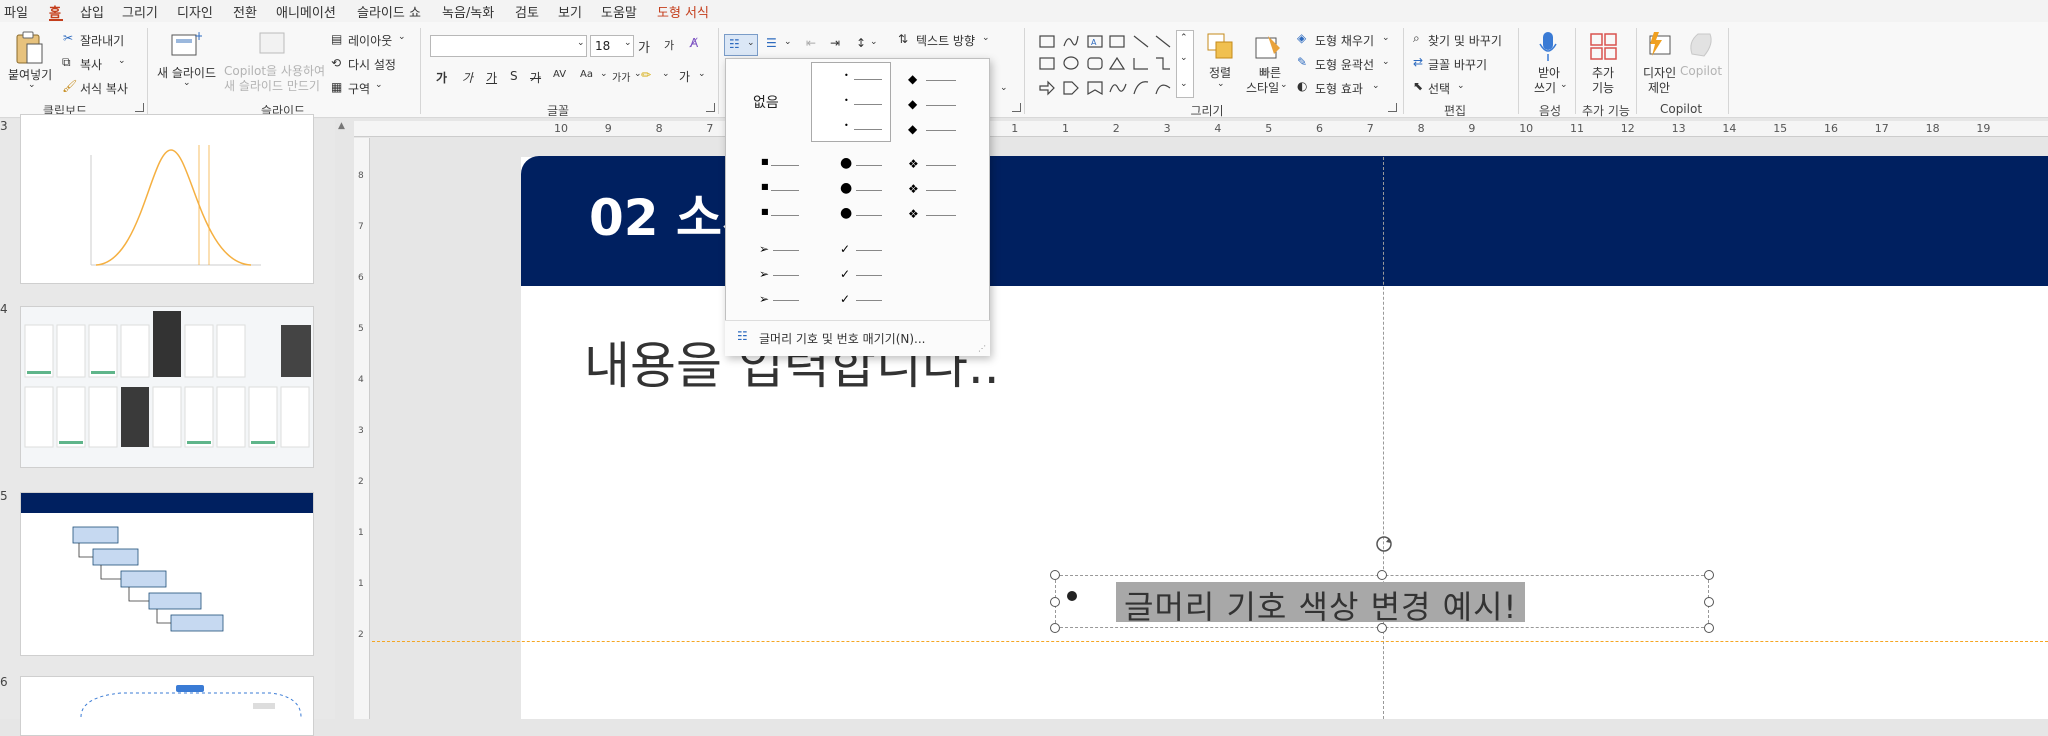 The width and height of the screenshot is (2048, 736). Describe the element at coordinates (1386, 38) in the screenshot. I see `shape-fill-dropdown-icon: ⌄` at that location.